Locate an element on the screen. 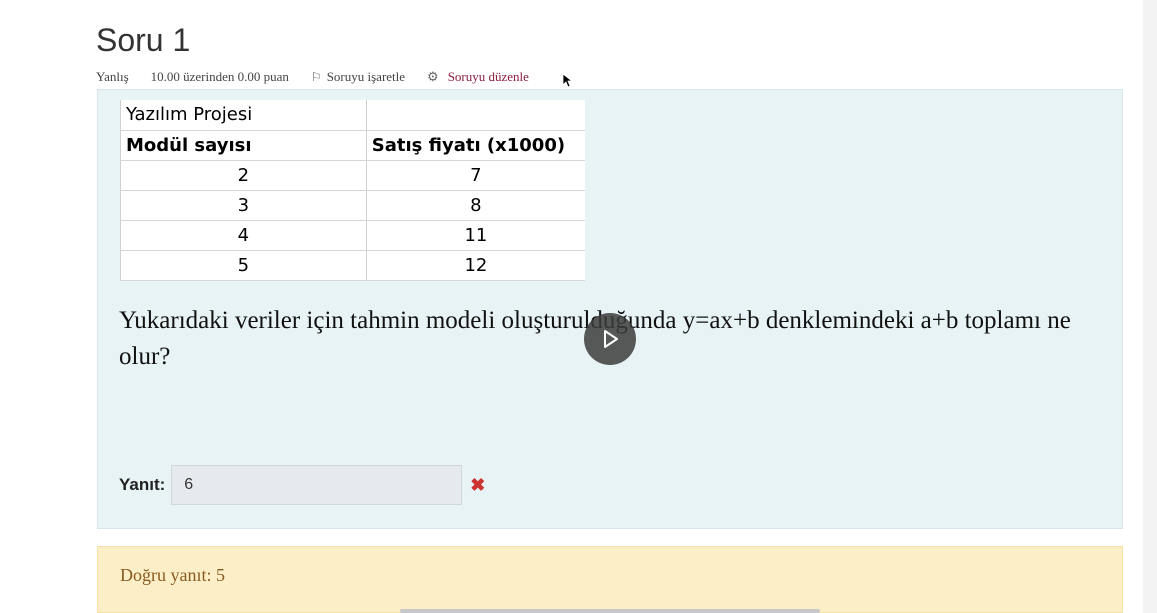 This screenshot has height=613, width=1157. question-grade: 10.00 üzerinden 0.00 puan is located at coordinates (219, 76).